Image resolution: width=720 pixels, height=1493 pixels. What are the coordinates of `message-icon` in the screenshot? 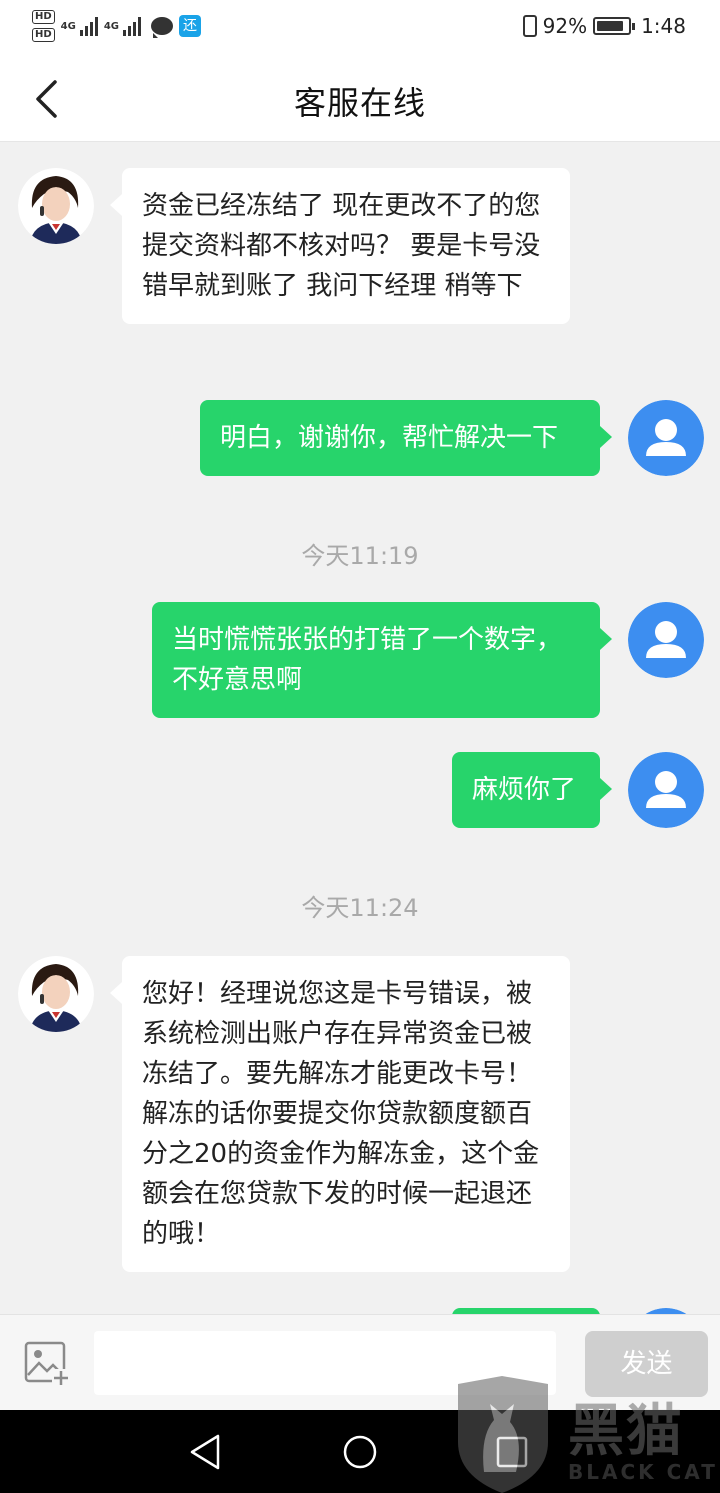 It's located at (162, 27).